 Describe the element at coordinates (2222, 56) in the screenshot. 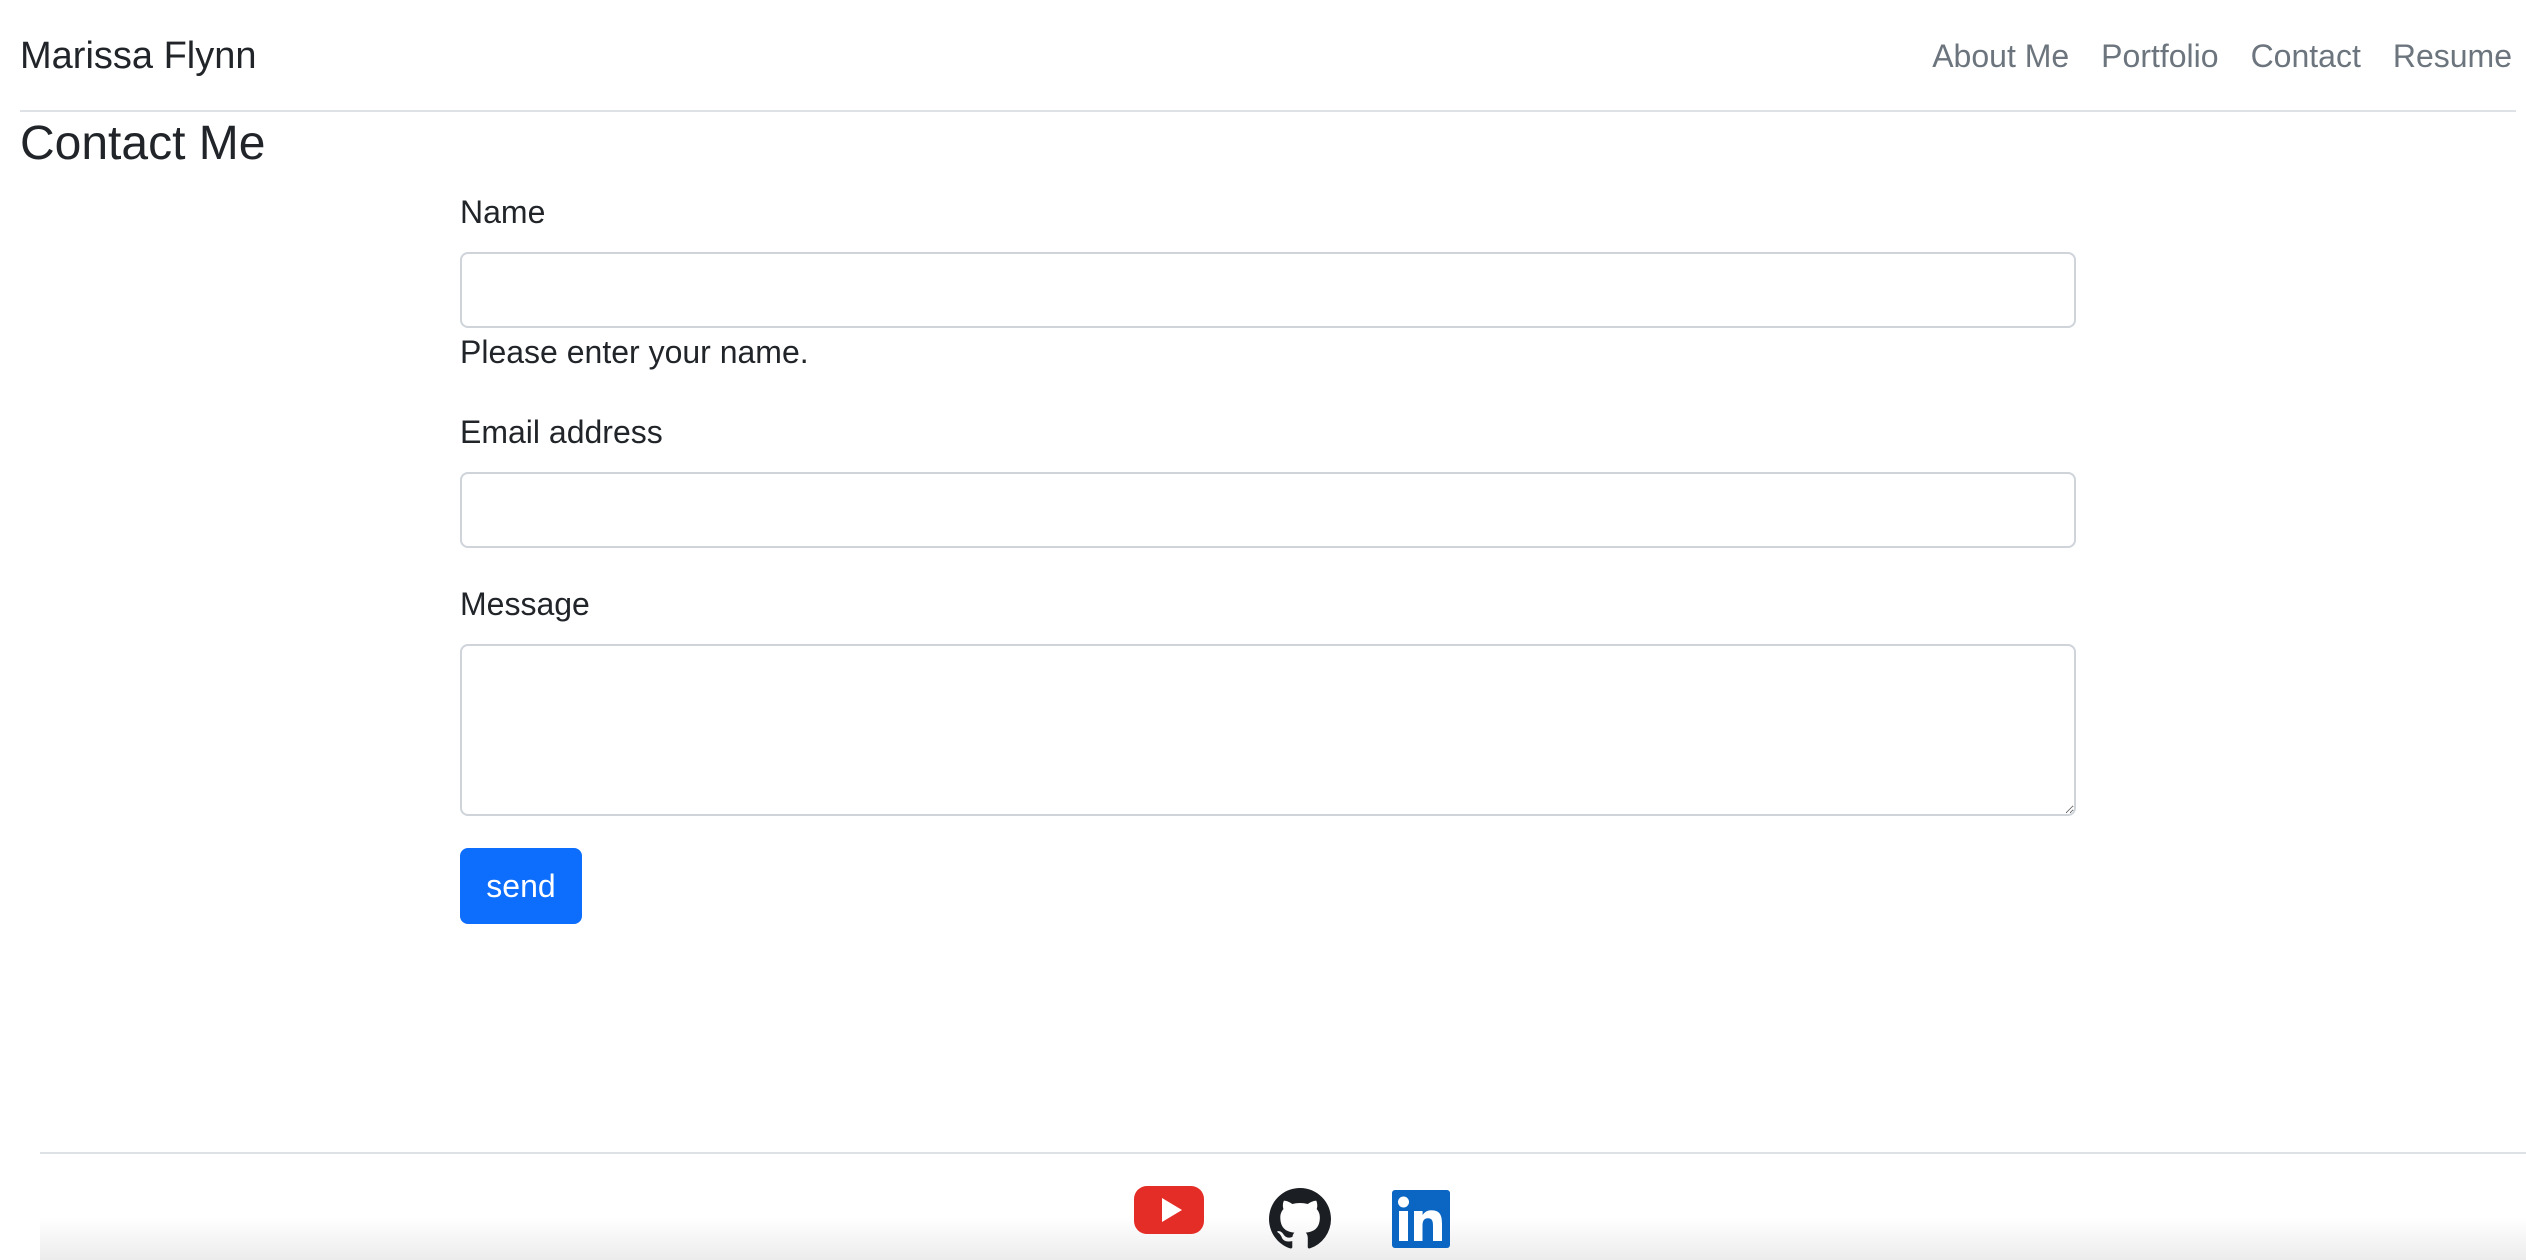

I see `nav-links: About Me Portfolio Contact Resume` at that location.